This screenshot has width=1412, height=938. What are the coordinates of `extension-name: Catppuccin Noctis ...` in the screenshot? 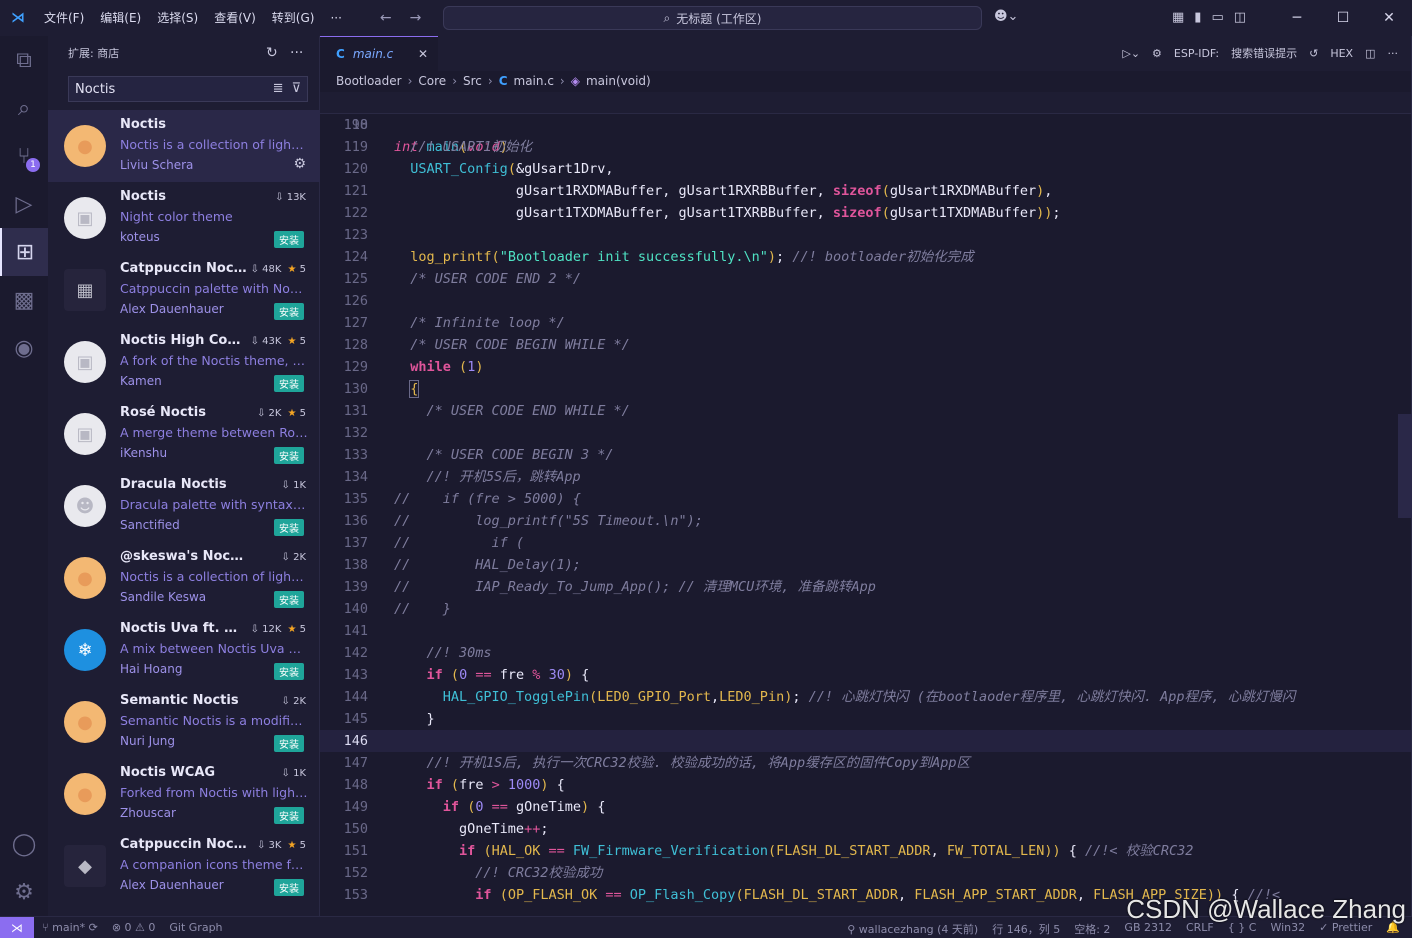 It's located at (184, 844).